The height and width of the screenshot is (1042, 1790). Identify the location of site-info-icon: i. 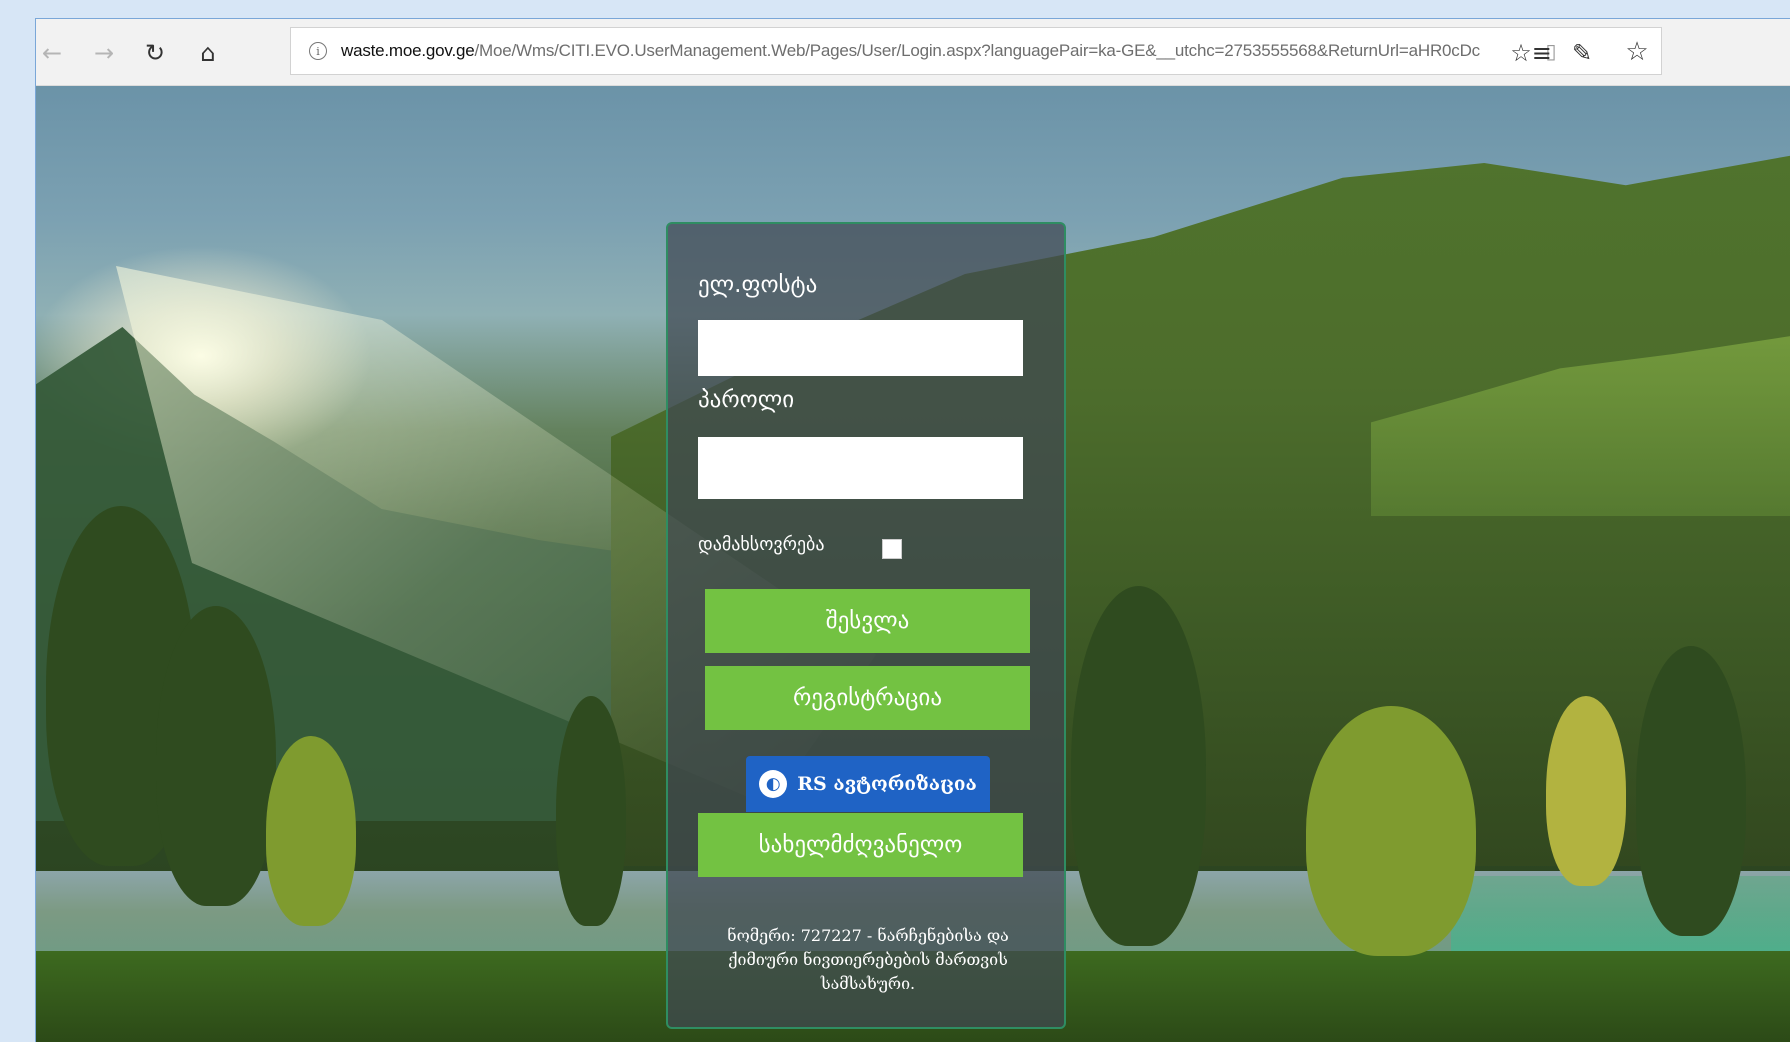
(318, 51).